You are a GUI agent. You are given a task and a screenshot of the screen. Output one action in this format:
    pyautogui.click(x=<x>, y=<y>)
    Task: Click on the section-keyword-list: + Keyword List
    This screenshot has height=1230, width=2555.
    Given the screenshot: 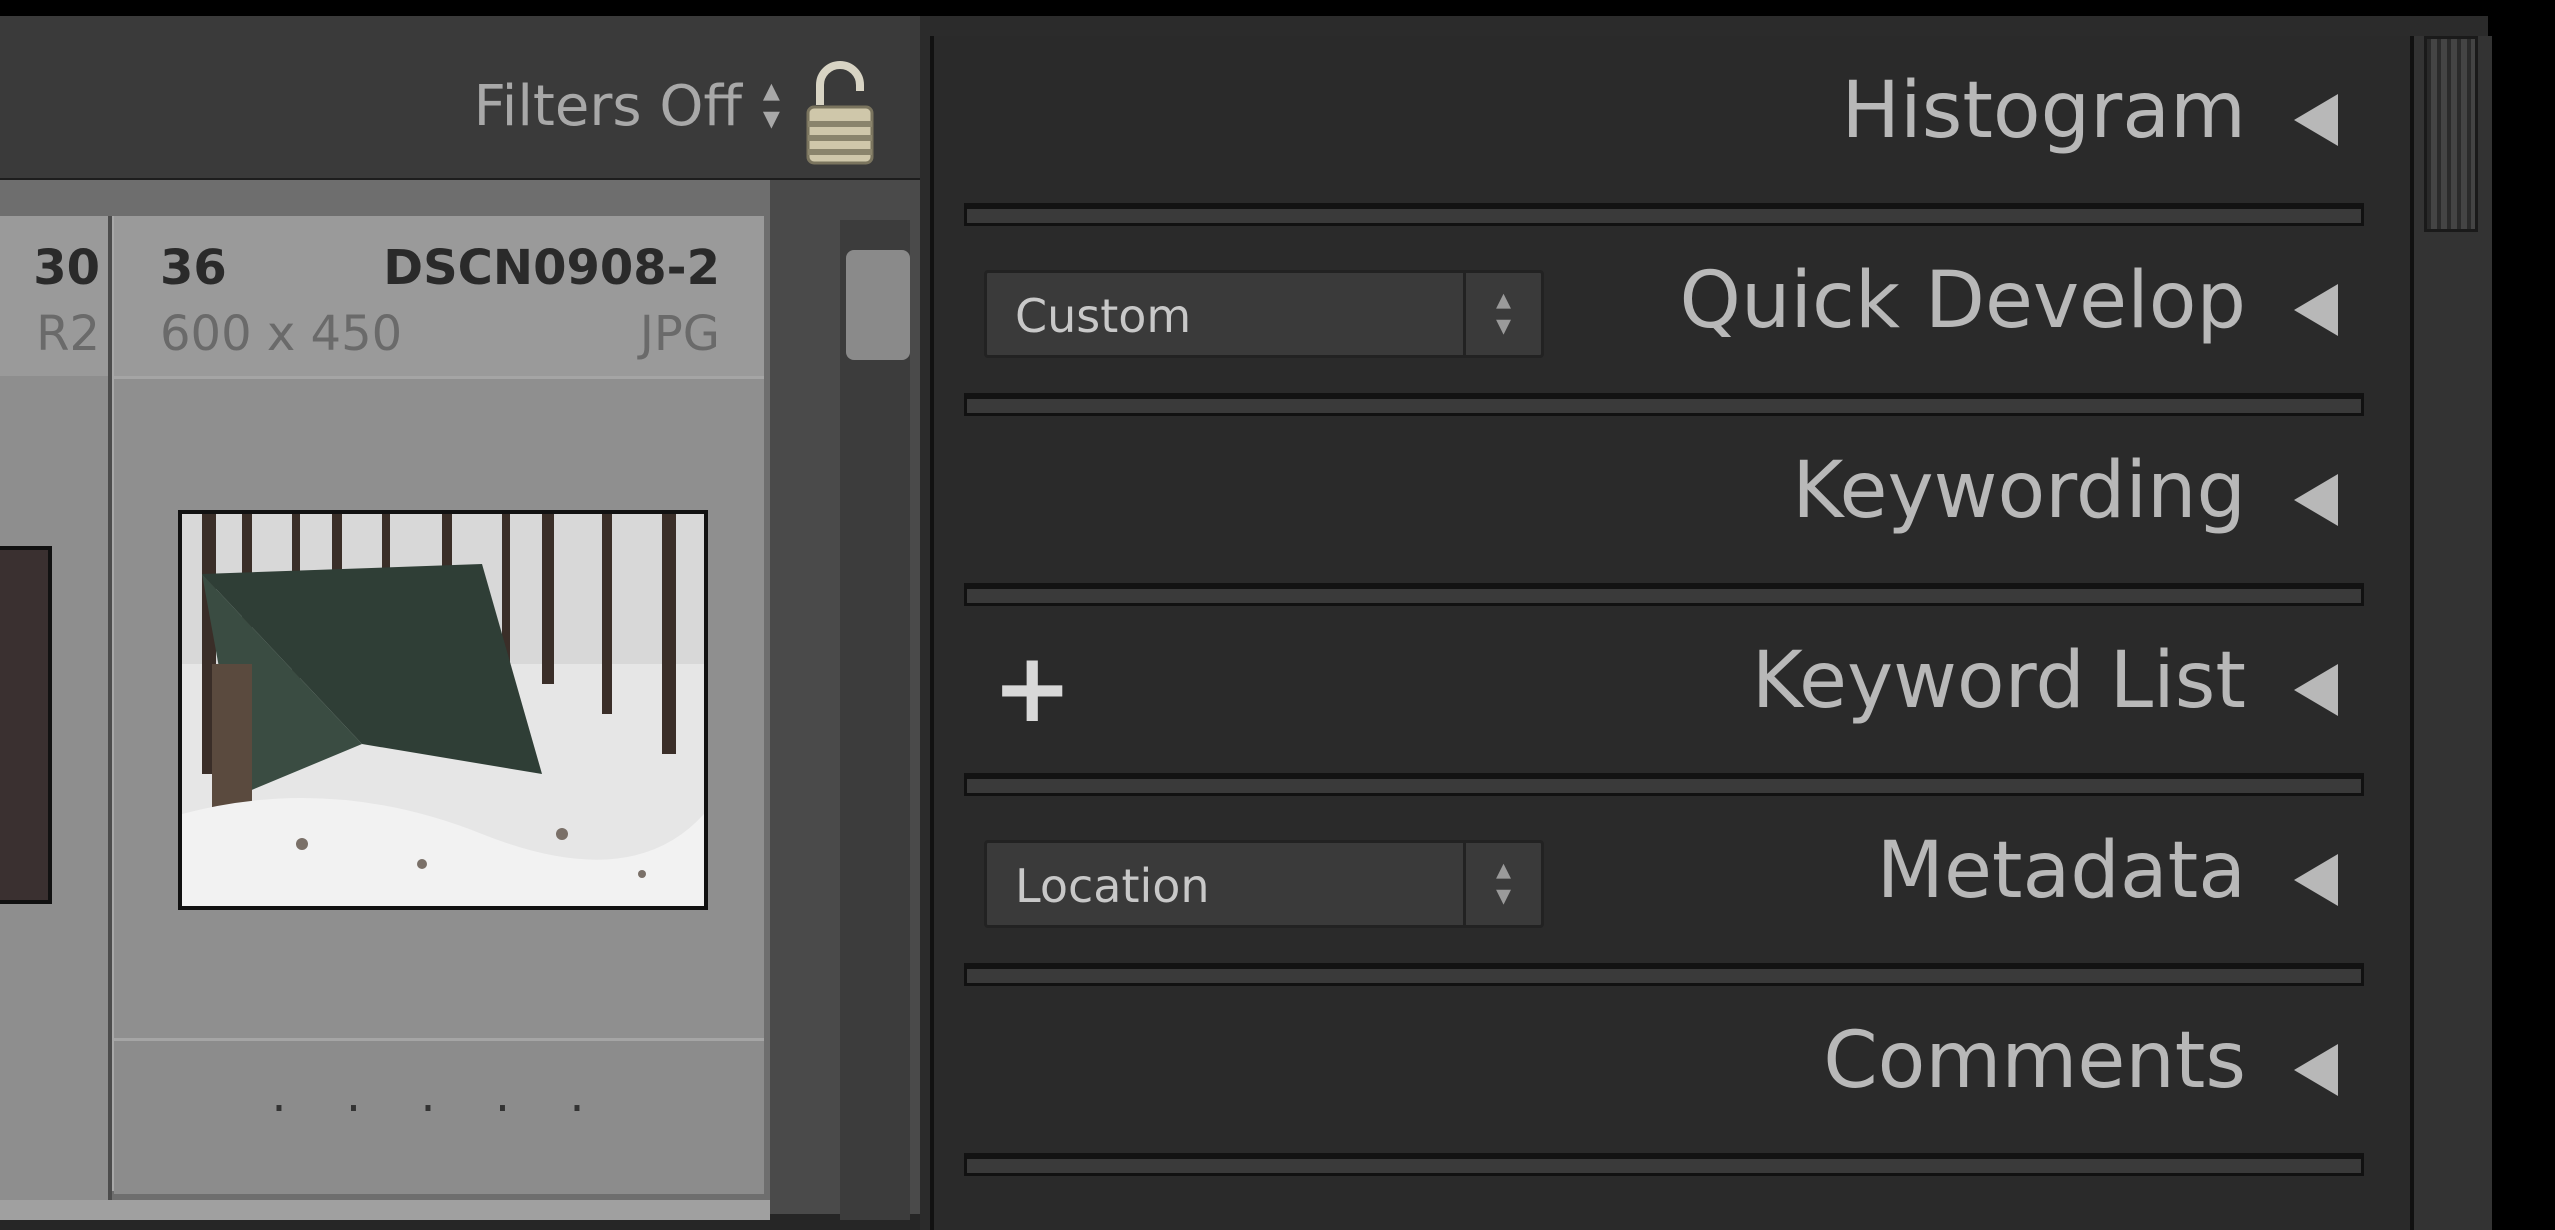 What is the action you would take?
    pyautogui.click(x=1674, y=701)
    